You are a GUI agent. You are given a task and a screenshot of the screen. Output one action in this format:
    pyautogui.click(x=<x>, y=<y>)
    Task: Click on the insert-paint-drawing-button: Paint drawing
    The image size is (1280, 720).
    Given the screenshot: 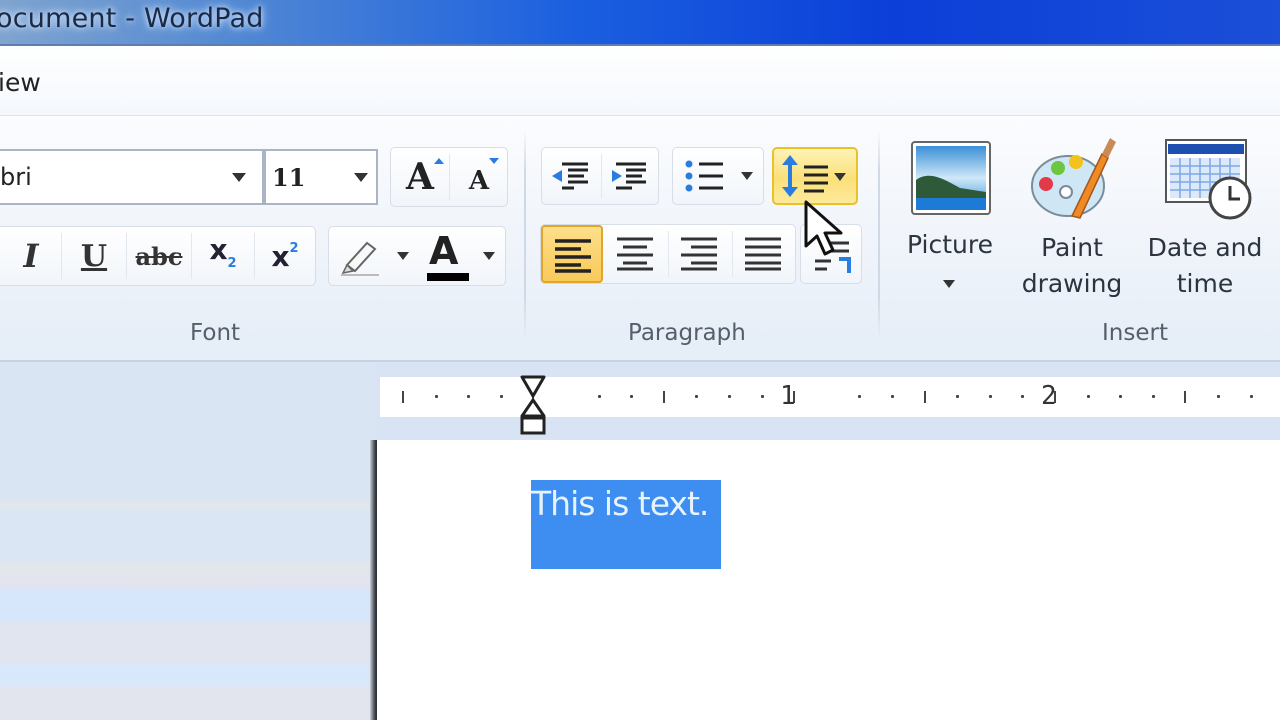 What is the action you would take?
    pyautogui.click(x=1072, y=219)
    